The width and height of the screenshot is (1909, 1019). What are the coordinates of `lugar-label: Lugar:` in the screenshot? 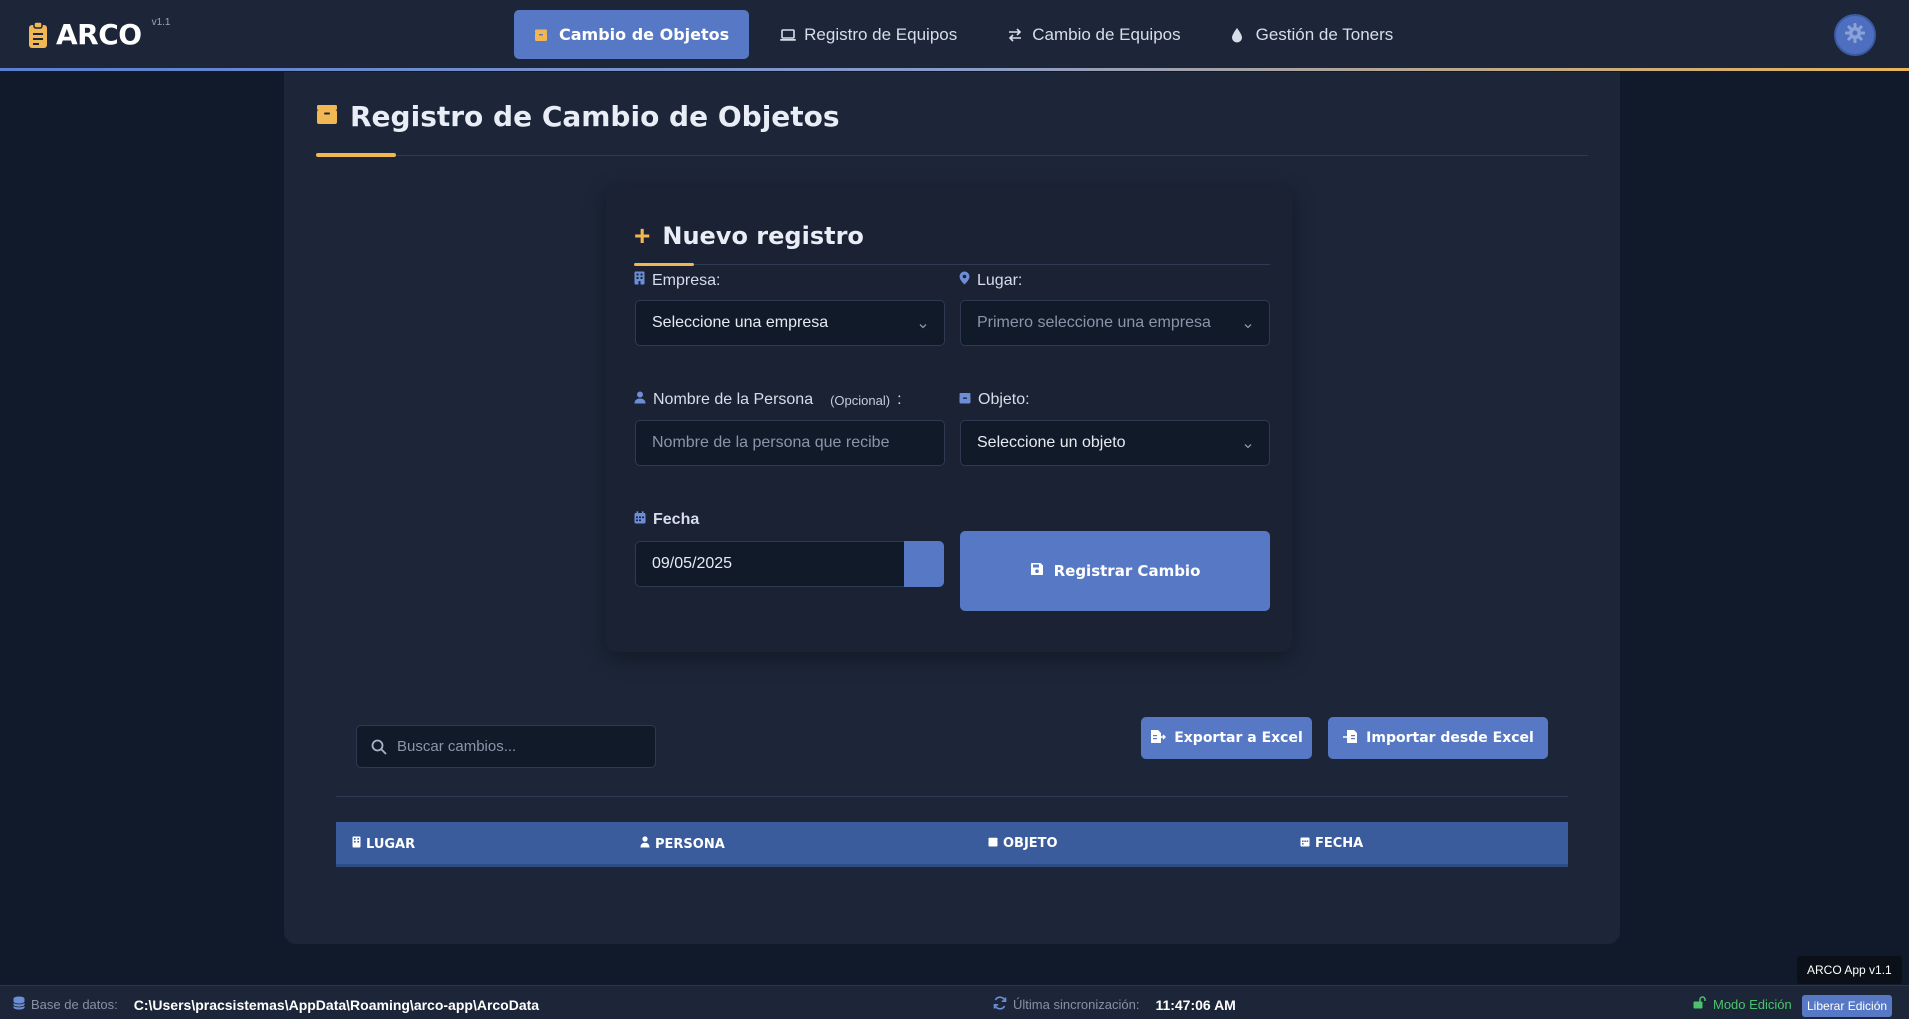 It's located at (990, 280).